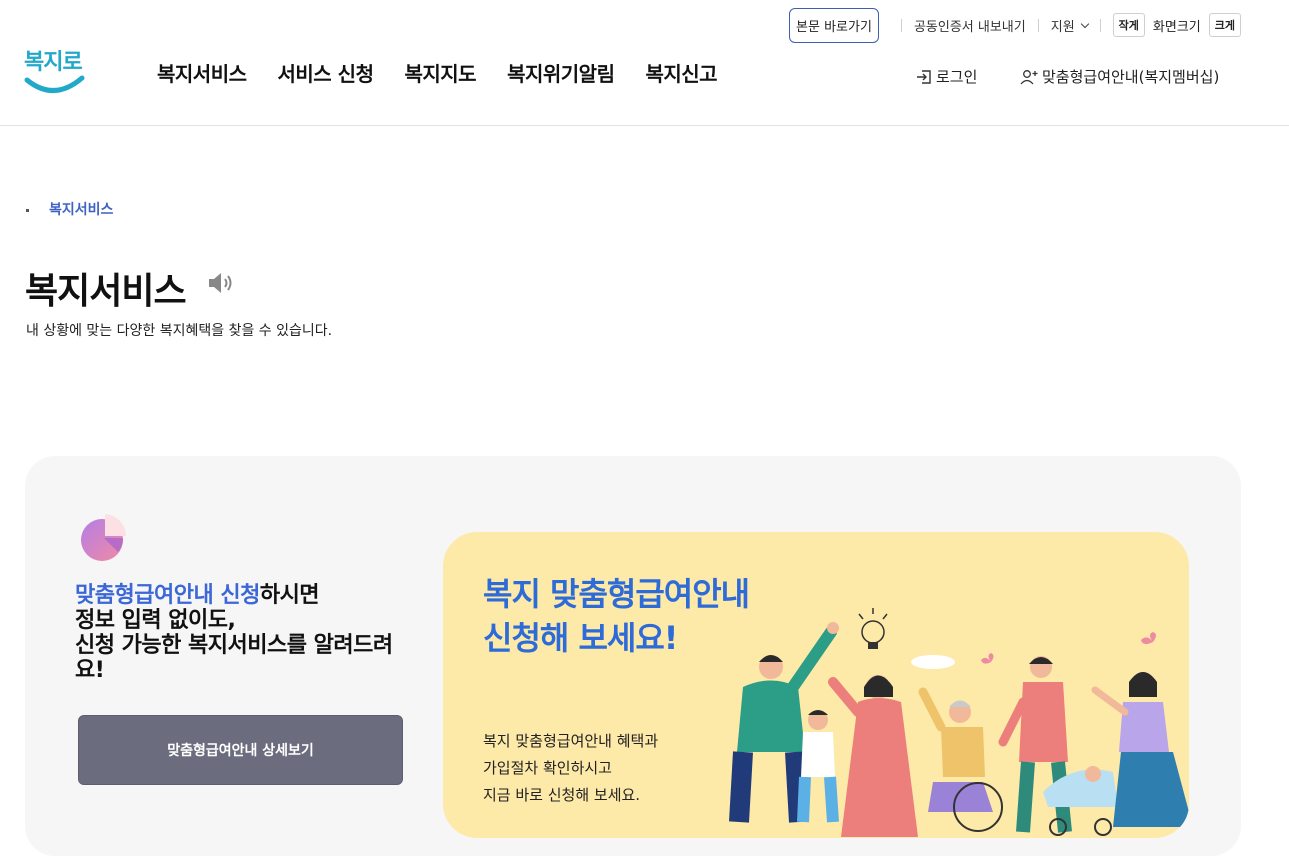 This screenshot has width=1289, height=856. Describe the element at coordinates (681, 72) in the screenshot. I see `nav-welfare-report: 복지신고` at that location.